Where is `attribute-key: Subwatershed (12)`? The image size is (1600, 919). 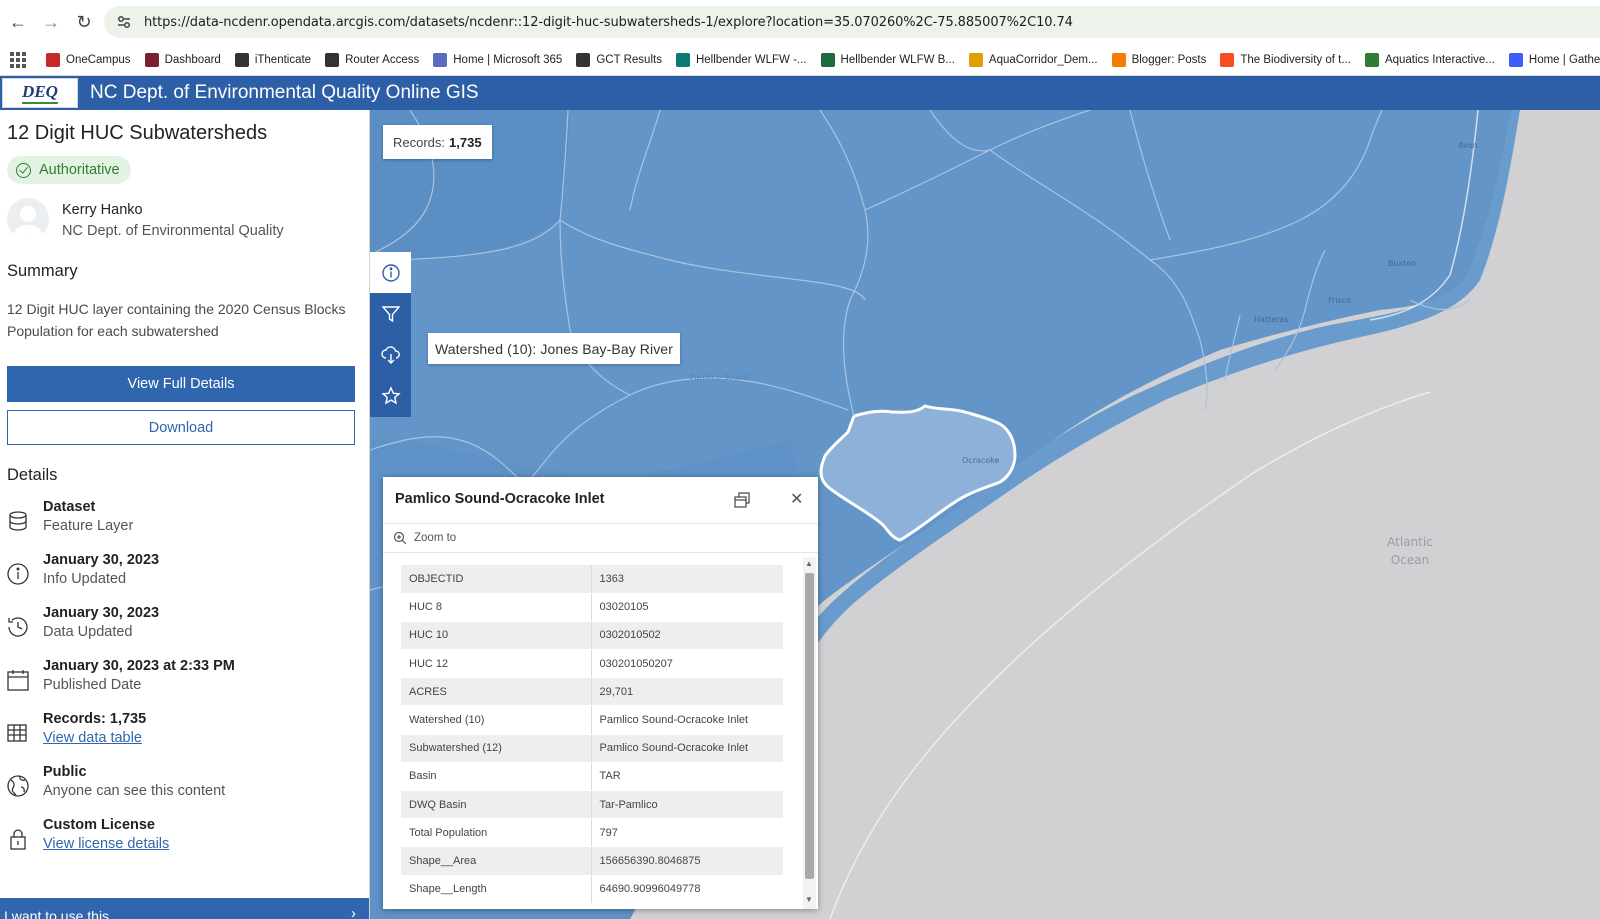
attribute-key: Subwatershed (12) is located at coordinates (496, 748).